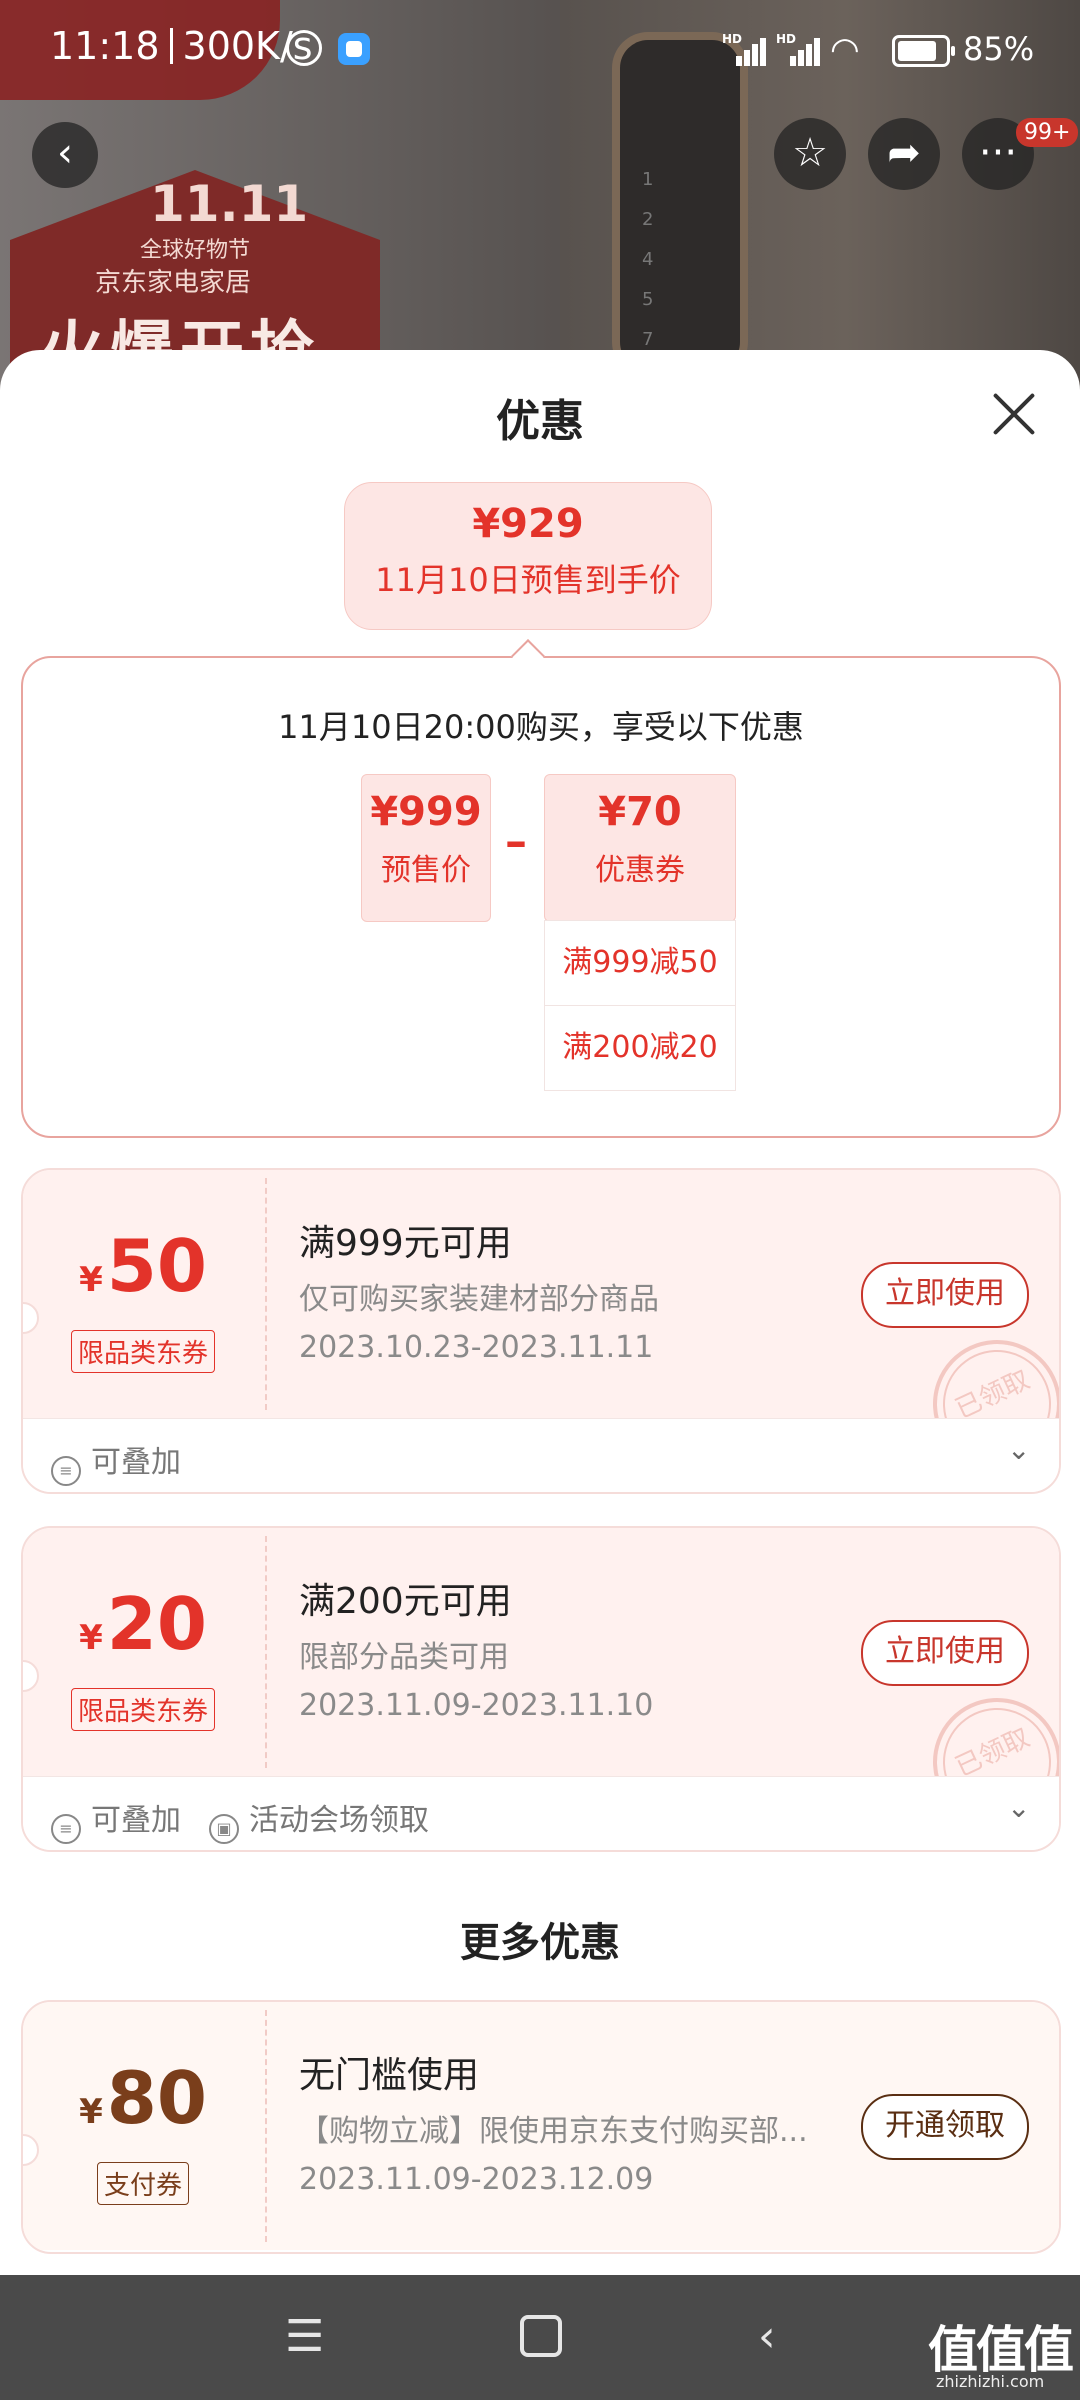 The image size is (1080, 2400). Describe the element at coordinates (476, 2179) in the screenshot. I see `coupon-validity: 2023.11.09-2023.12.09` at that location.